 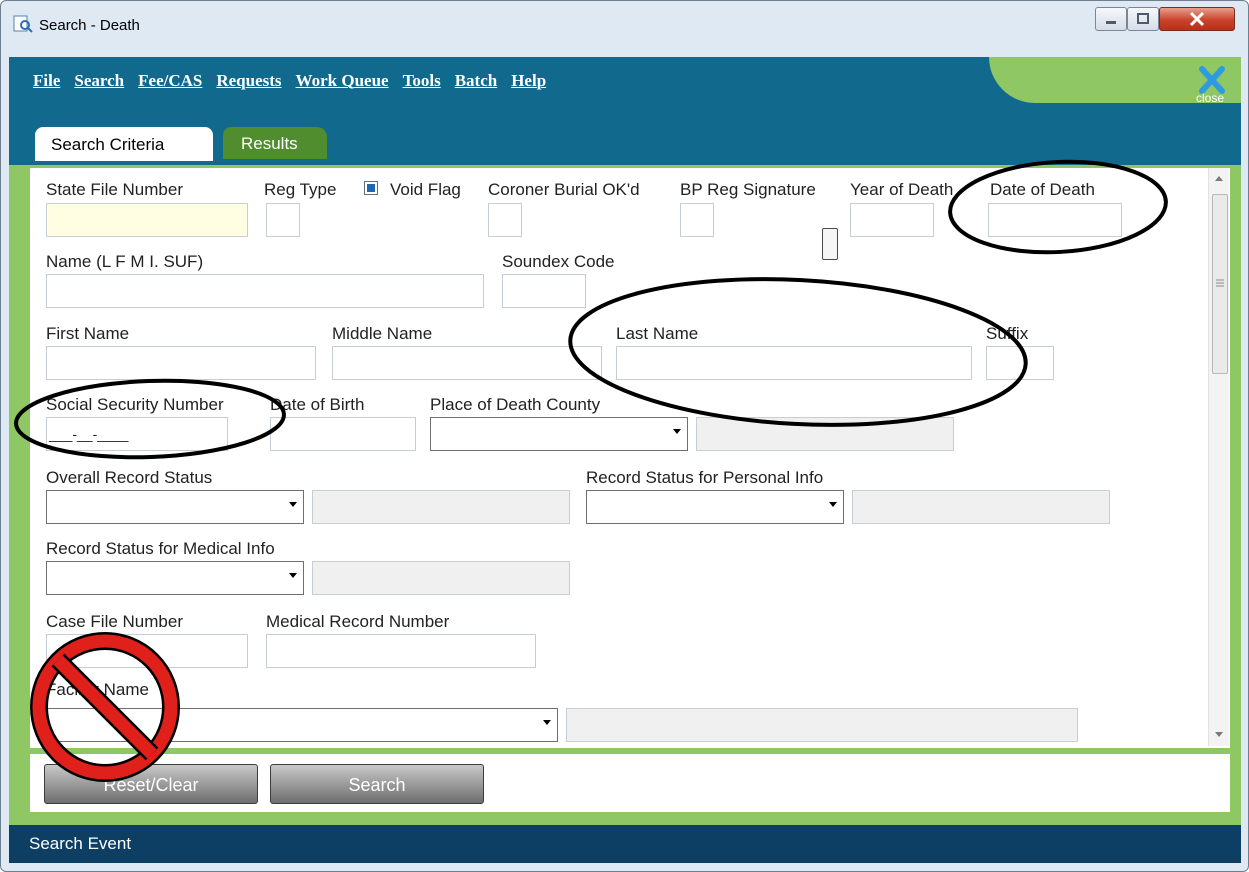 What do you see at coordinates (269, 143) in the screenshot?
I see `tab-results-label: Results` at bounding box center [269, 143].